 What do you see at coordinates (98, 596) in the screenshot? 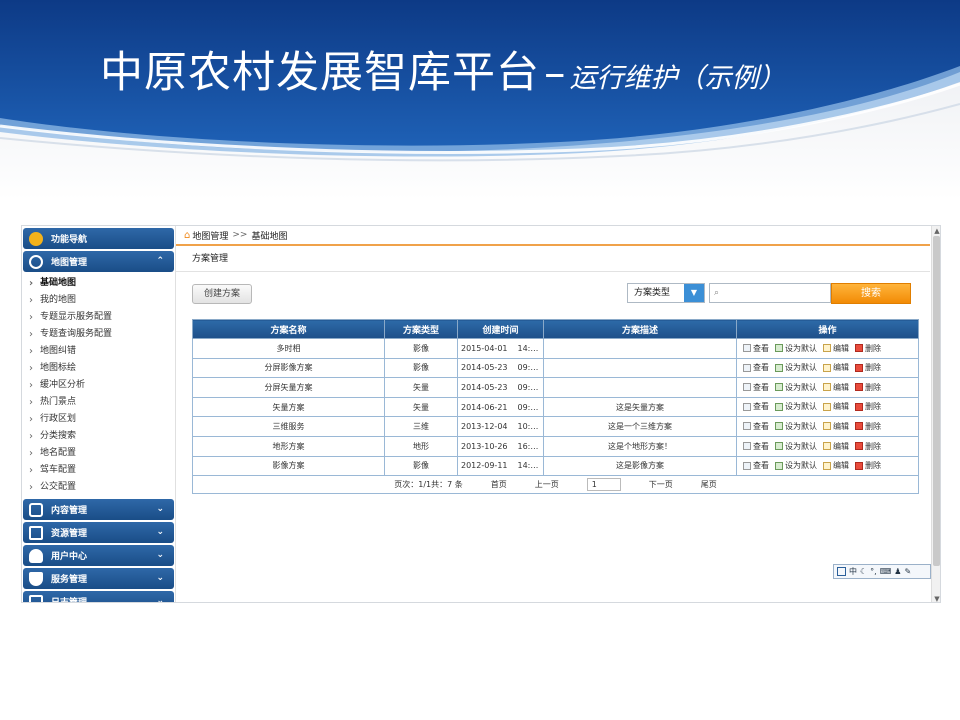
I see `sidebar-section-logs: 日志管理 ⌄` at bounding box center [98, 596].